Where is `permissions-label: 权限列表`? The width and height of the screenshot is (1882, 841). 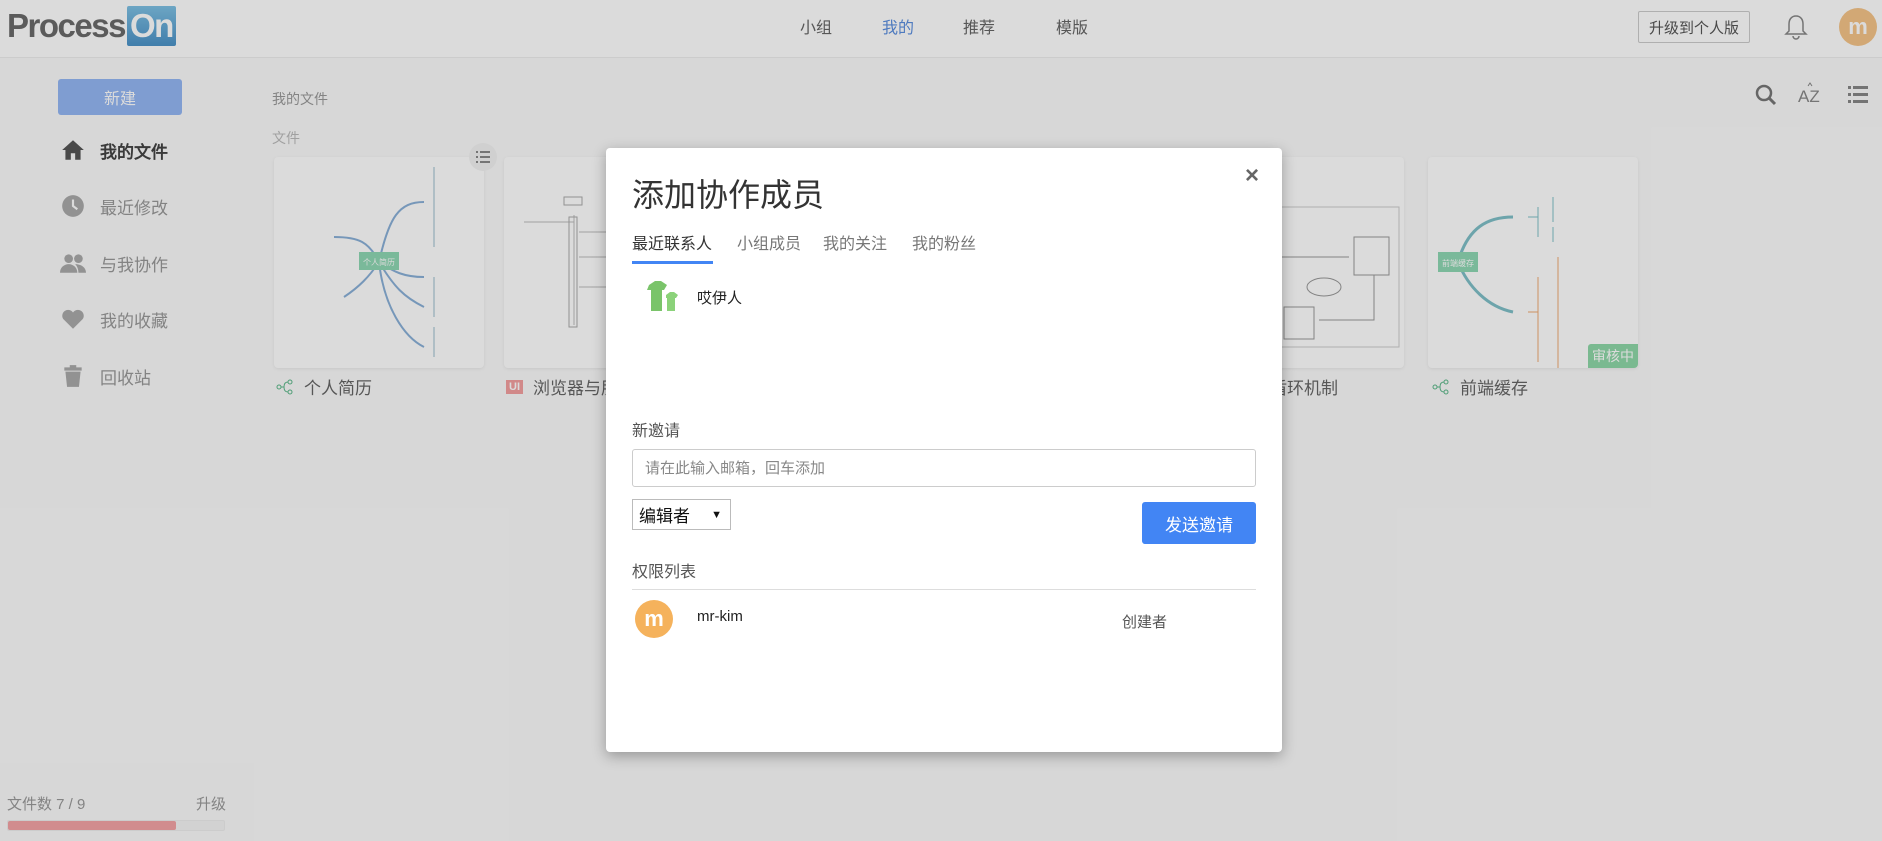 permissions-label: 权限列表 is located at coordinates (664, 572).